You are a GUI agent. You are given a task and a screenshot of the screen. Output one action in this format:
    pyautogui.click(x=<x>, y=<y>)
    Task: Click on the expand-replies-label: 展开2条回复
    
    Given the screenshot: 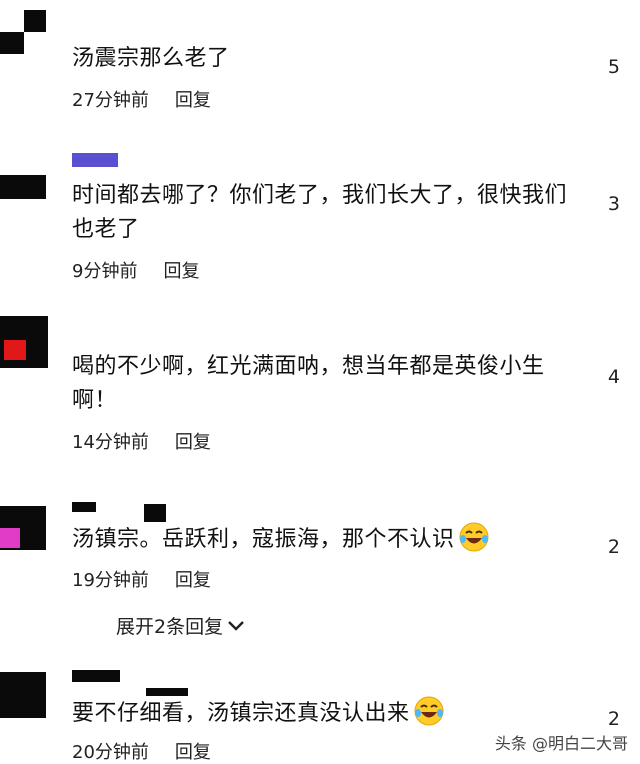 What is the action you would take?
    pyautogui.click(x=170, y=627)
    